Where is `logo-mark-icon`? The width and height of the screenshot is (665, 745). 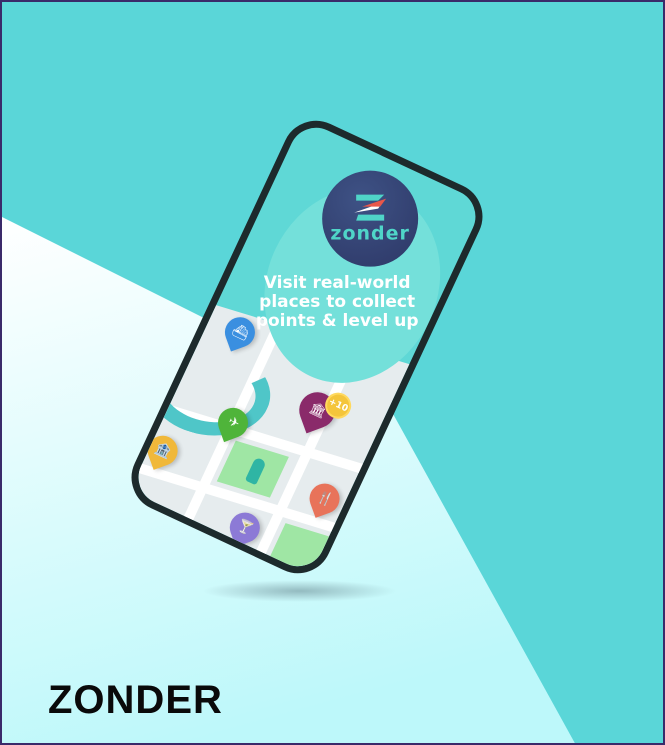 logo-mark-icon is located at coordinates (370, 208).